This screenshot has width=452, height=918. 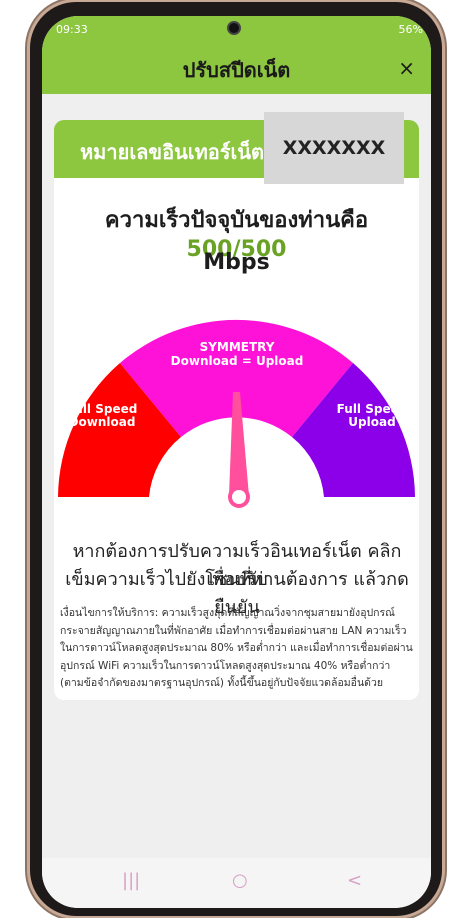 I want to click on gauge-left-label-2: Download, so click(x=102, y=422).